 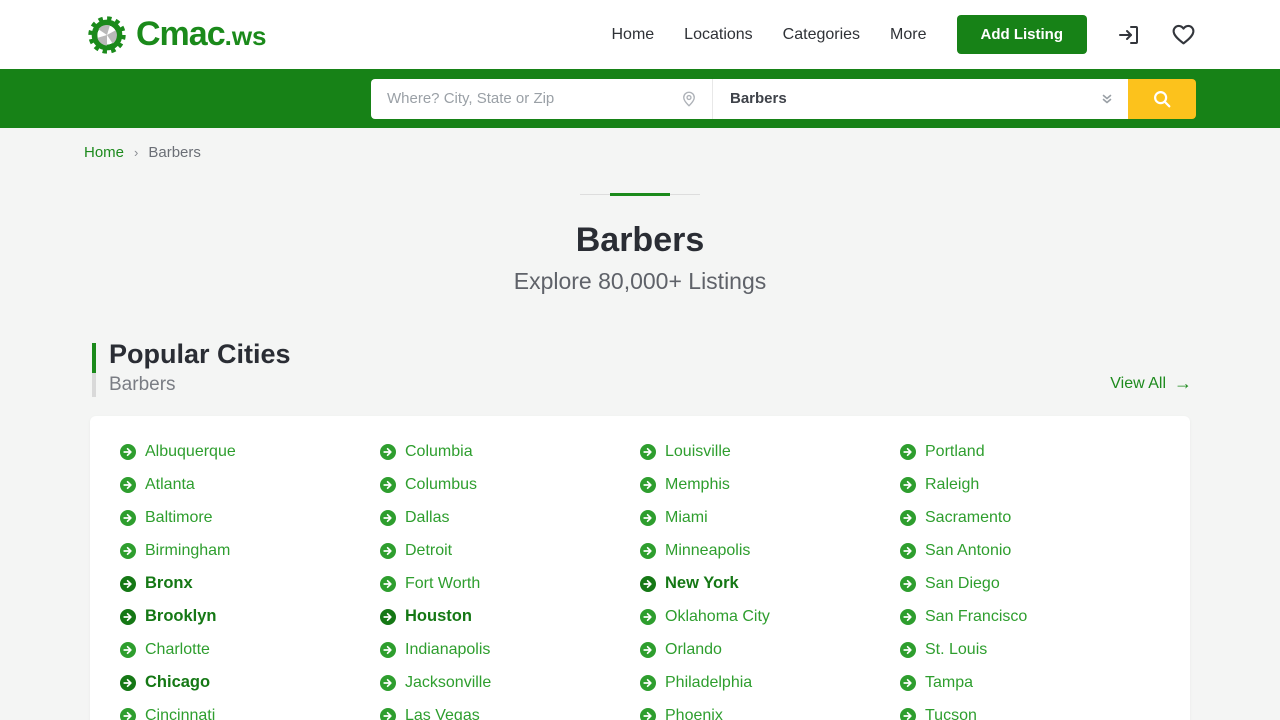 I want to click on city-link: Houston, so click(x=510, y=616).